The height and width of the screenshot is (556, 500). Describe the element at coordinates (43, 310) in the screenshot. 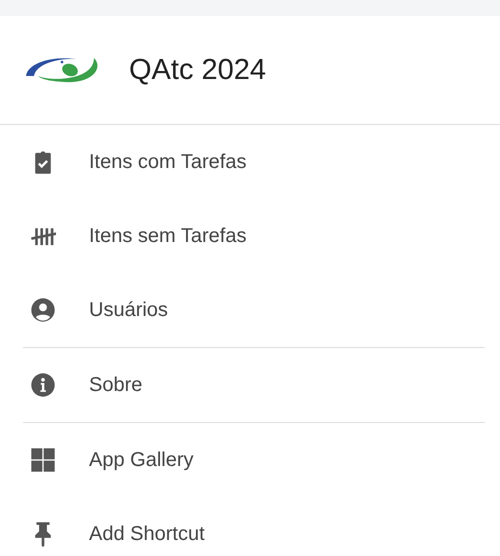

I see `user-icon` at that location.